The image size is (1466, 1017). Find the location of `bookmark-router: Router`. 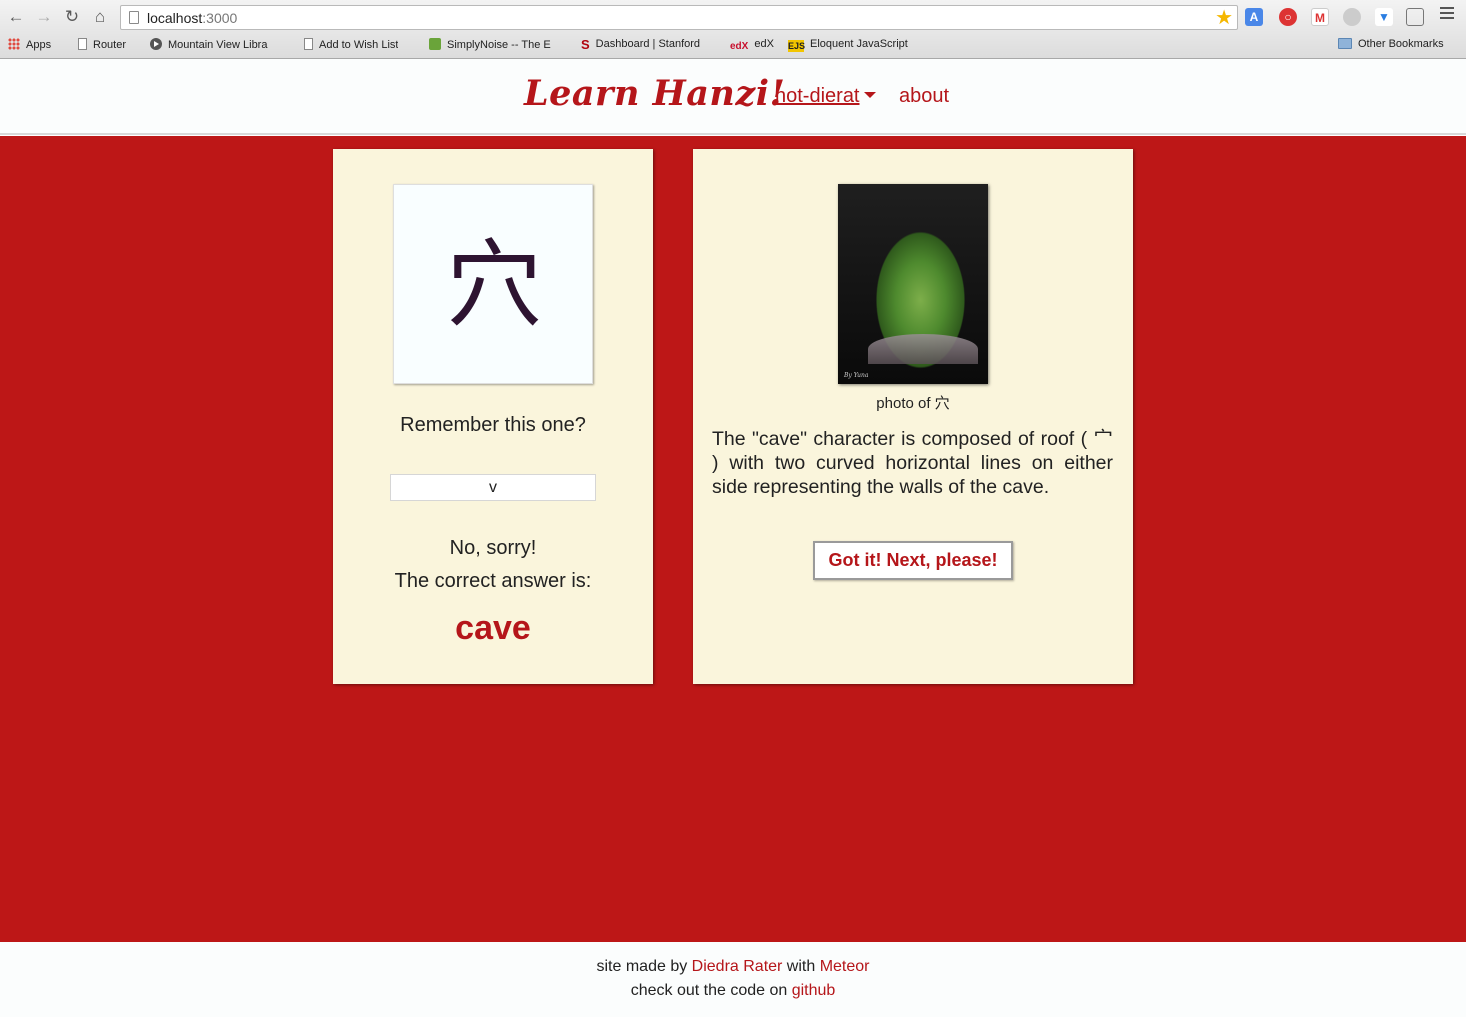

bookmark-router: Router is located at coordinates (102, 44).